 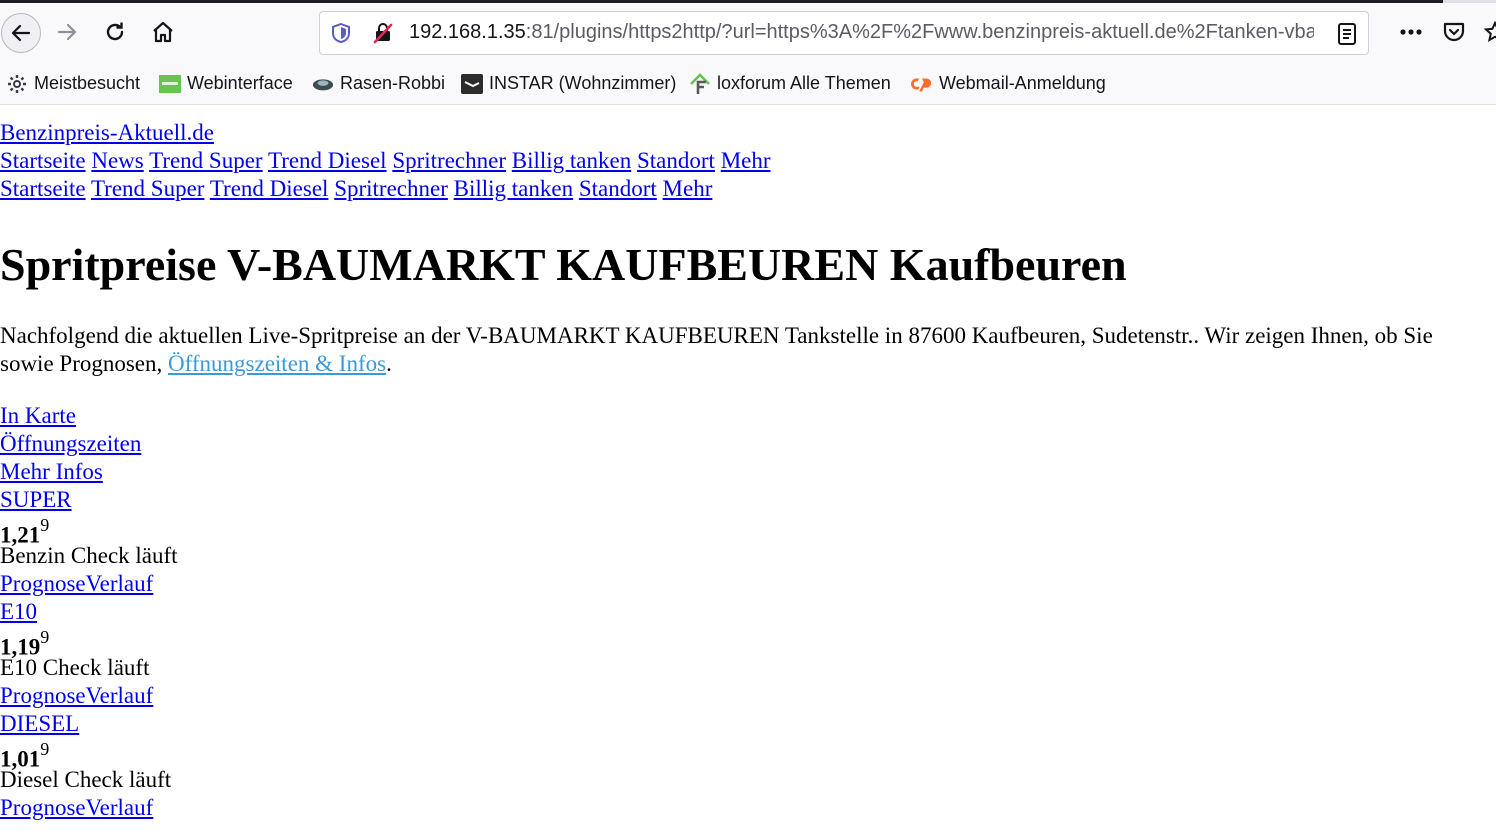 I want to click on forecast-history-link-e10: PrognoseVerlauf, so click(x=76, y=695).